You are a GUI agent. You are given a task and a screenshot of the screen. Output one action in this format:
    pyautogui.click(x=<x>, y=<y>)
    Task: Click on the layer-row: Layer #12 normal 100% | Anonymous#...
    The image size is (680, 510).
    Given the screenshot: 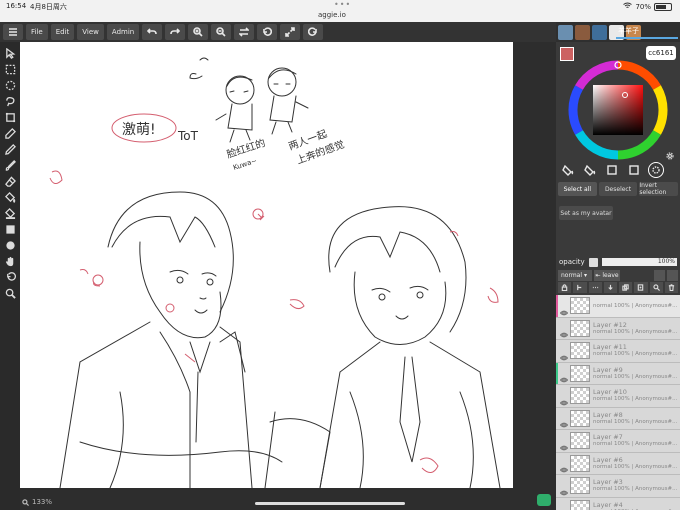 What is the action you would take?
    pyautogui.click(x=618, y=328)
    